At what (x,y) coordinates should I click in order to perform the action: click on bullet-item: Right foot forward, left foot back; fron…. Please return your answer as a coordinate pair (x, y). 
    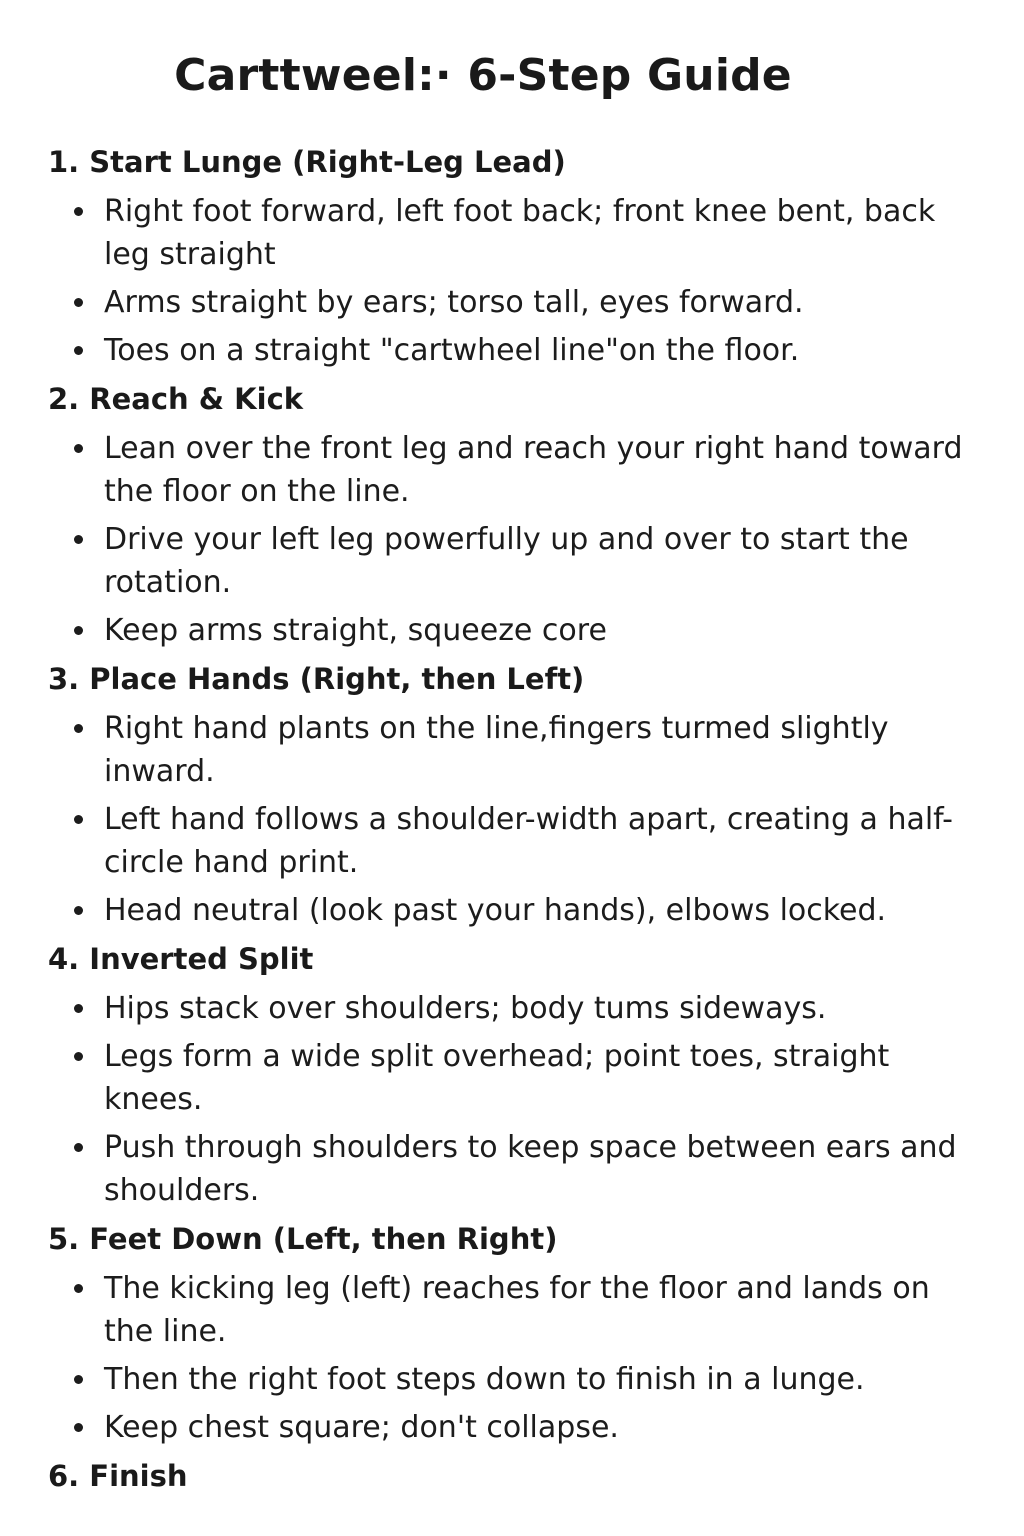
    Looking at the image, I should click on (518, 233).